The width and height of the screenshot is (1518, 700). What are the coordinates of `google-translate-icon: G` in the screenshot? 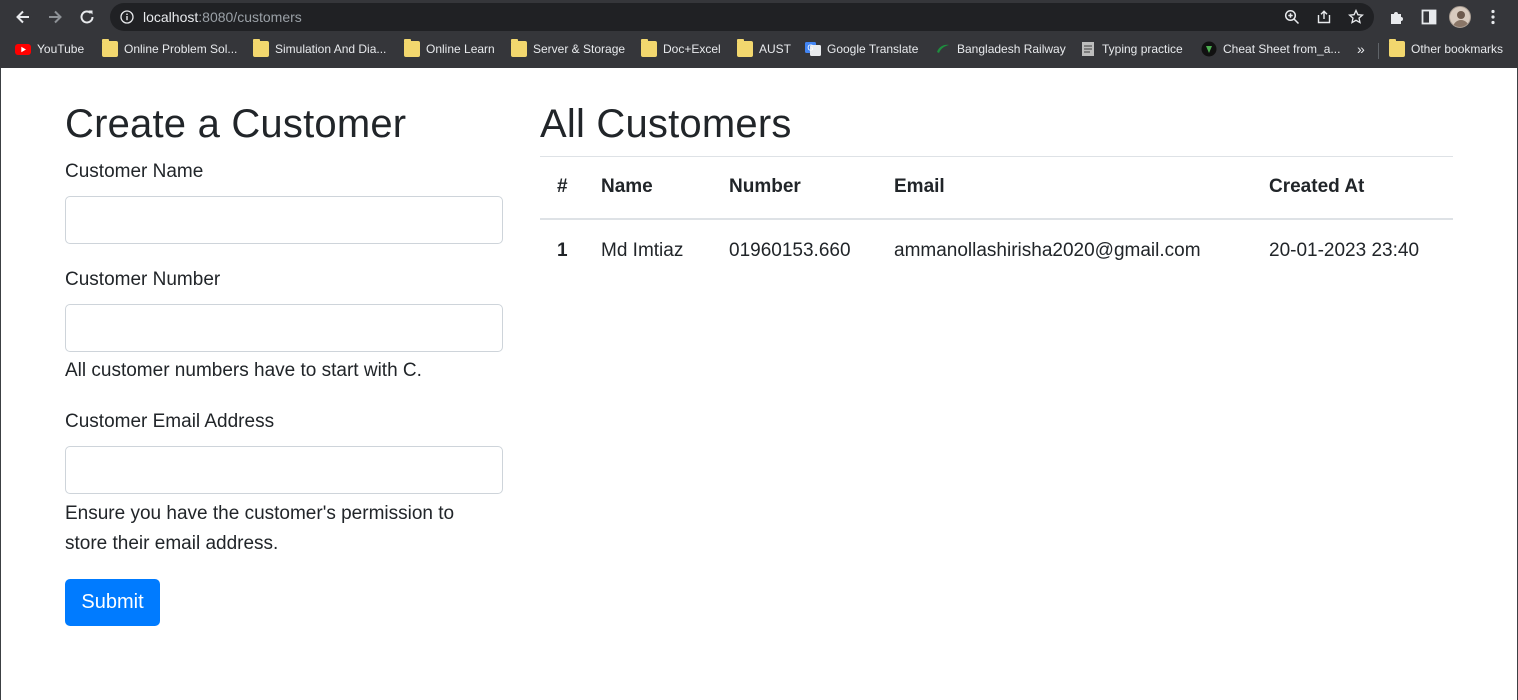 It's located at (813, 49).